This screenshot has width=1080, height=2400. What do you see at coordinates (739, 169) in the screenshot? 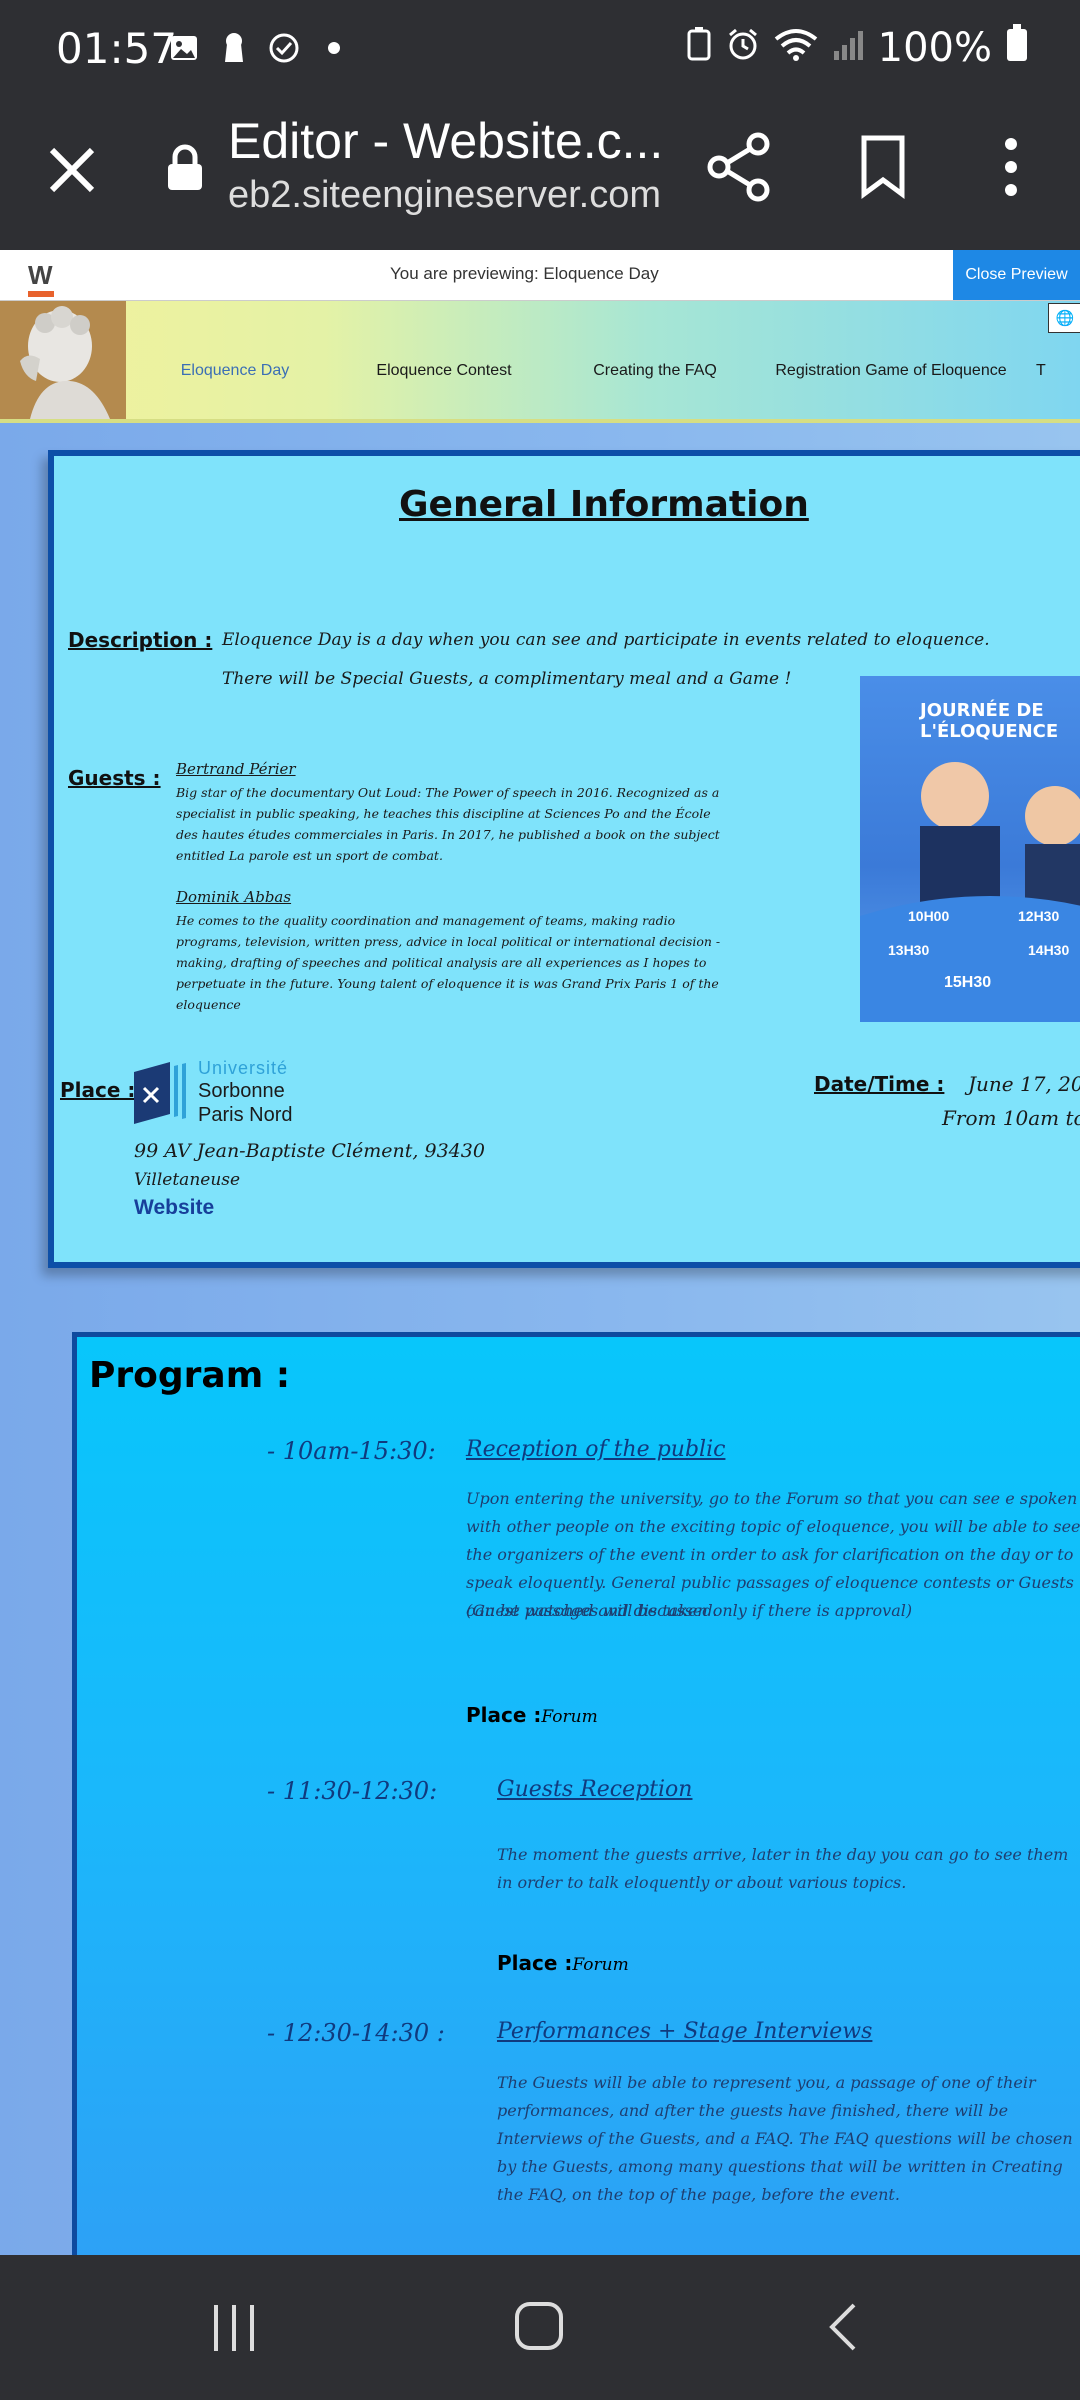
I see `share-icon` at bounding box center [739, 169].